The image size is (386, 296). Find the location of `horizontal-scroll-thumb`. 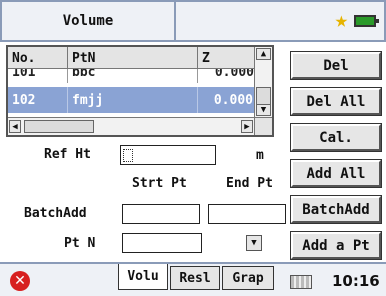

horizontal-scroll-thumb is located at coordinates (59, 126).